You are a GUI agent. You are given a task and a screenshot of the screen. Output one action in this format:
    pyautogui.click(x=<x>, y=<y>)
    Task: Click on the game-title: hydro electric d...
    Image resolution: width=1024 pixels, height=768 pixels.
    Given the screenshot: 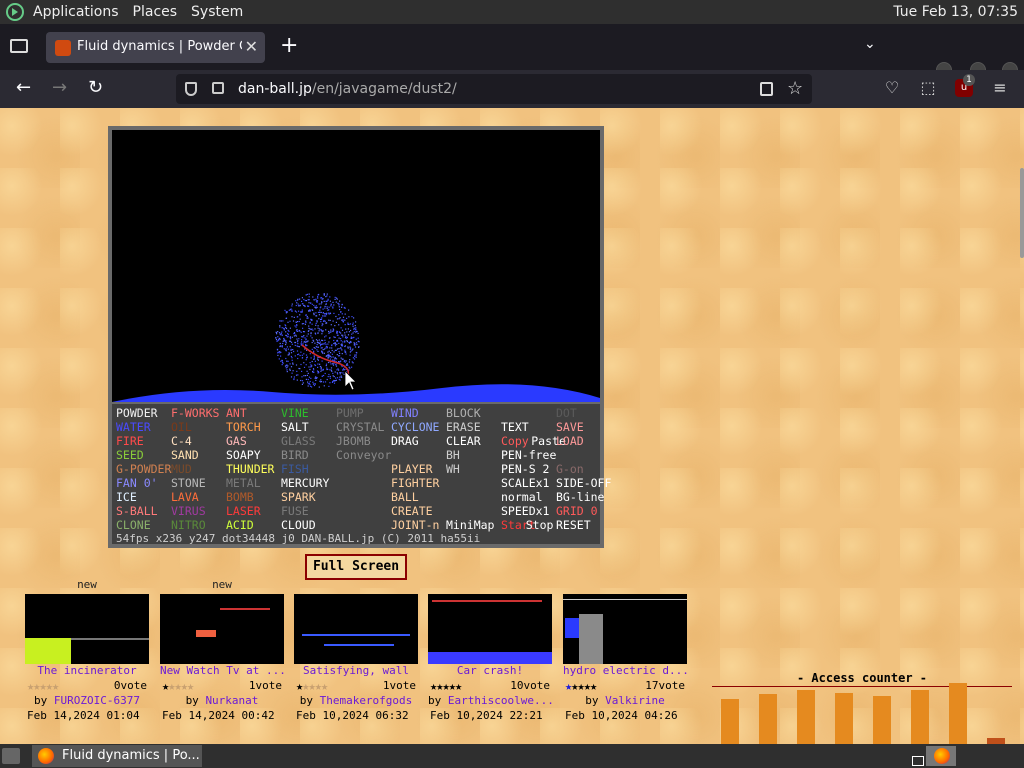 What is the action you would take?
    pyautogui.click(x=625, y=670)
    